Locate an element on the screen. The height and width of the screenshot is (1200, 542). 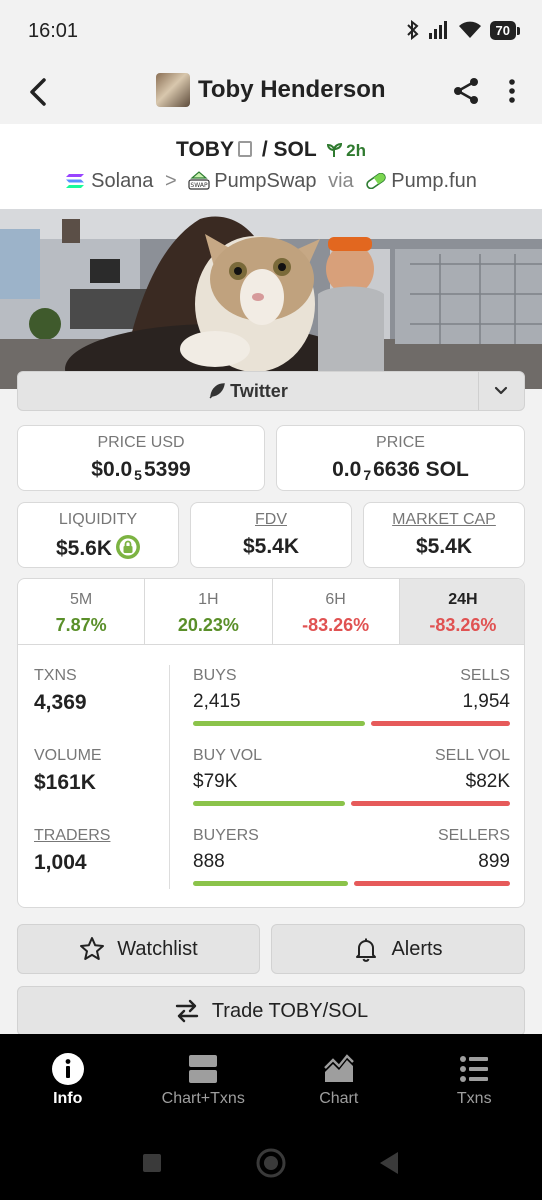
volume-bar is located at coordinates (351, 803).